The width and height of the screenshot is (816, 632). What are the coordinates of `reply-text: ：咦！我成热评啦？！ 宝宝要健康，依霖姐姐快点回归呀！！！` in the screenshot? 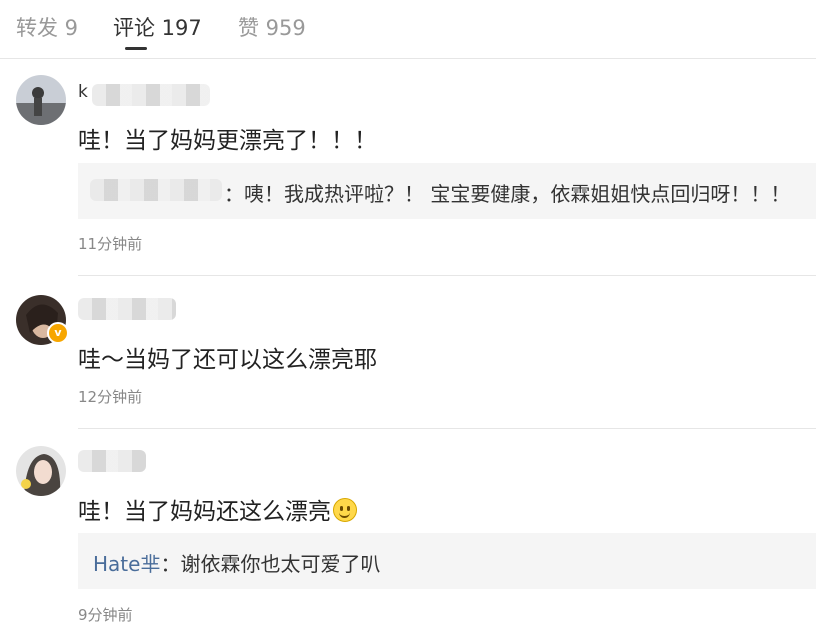 It's located at (507, 194).